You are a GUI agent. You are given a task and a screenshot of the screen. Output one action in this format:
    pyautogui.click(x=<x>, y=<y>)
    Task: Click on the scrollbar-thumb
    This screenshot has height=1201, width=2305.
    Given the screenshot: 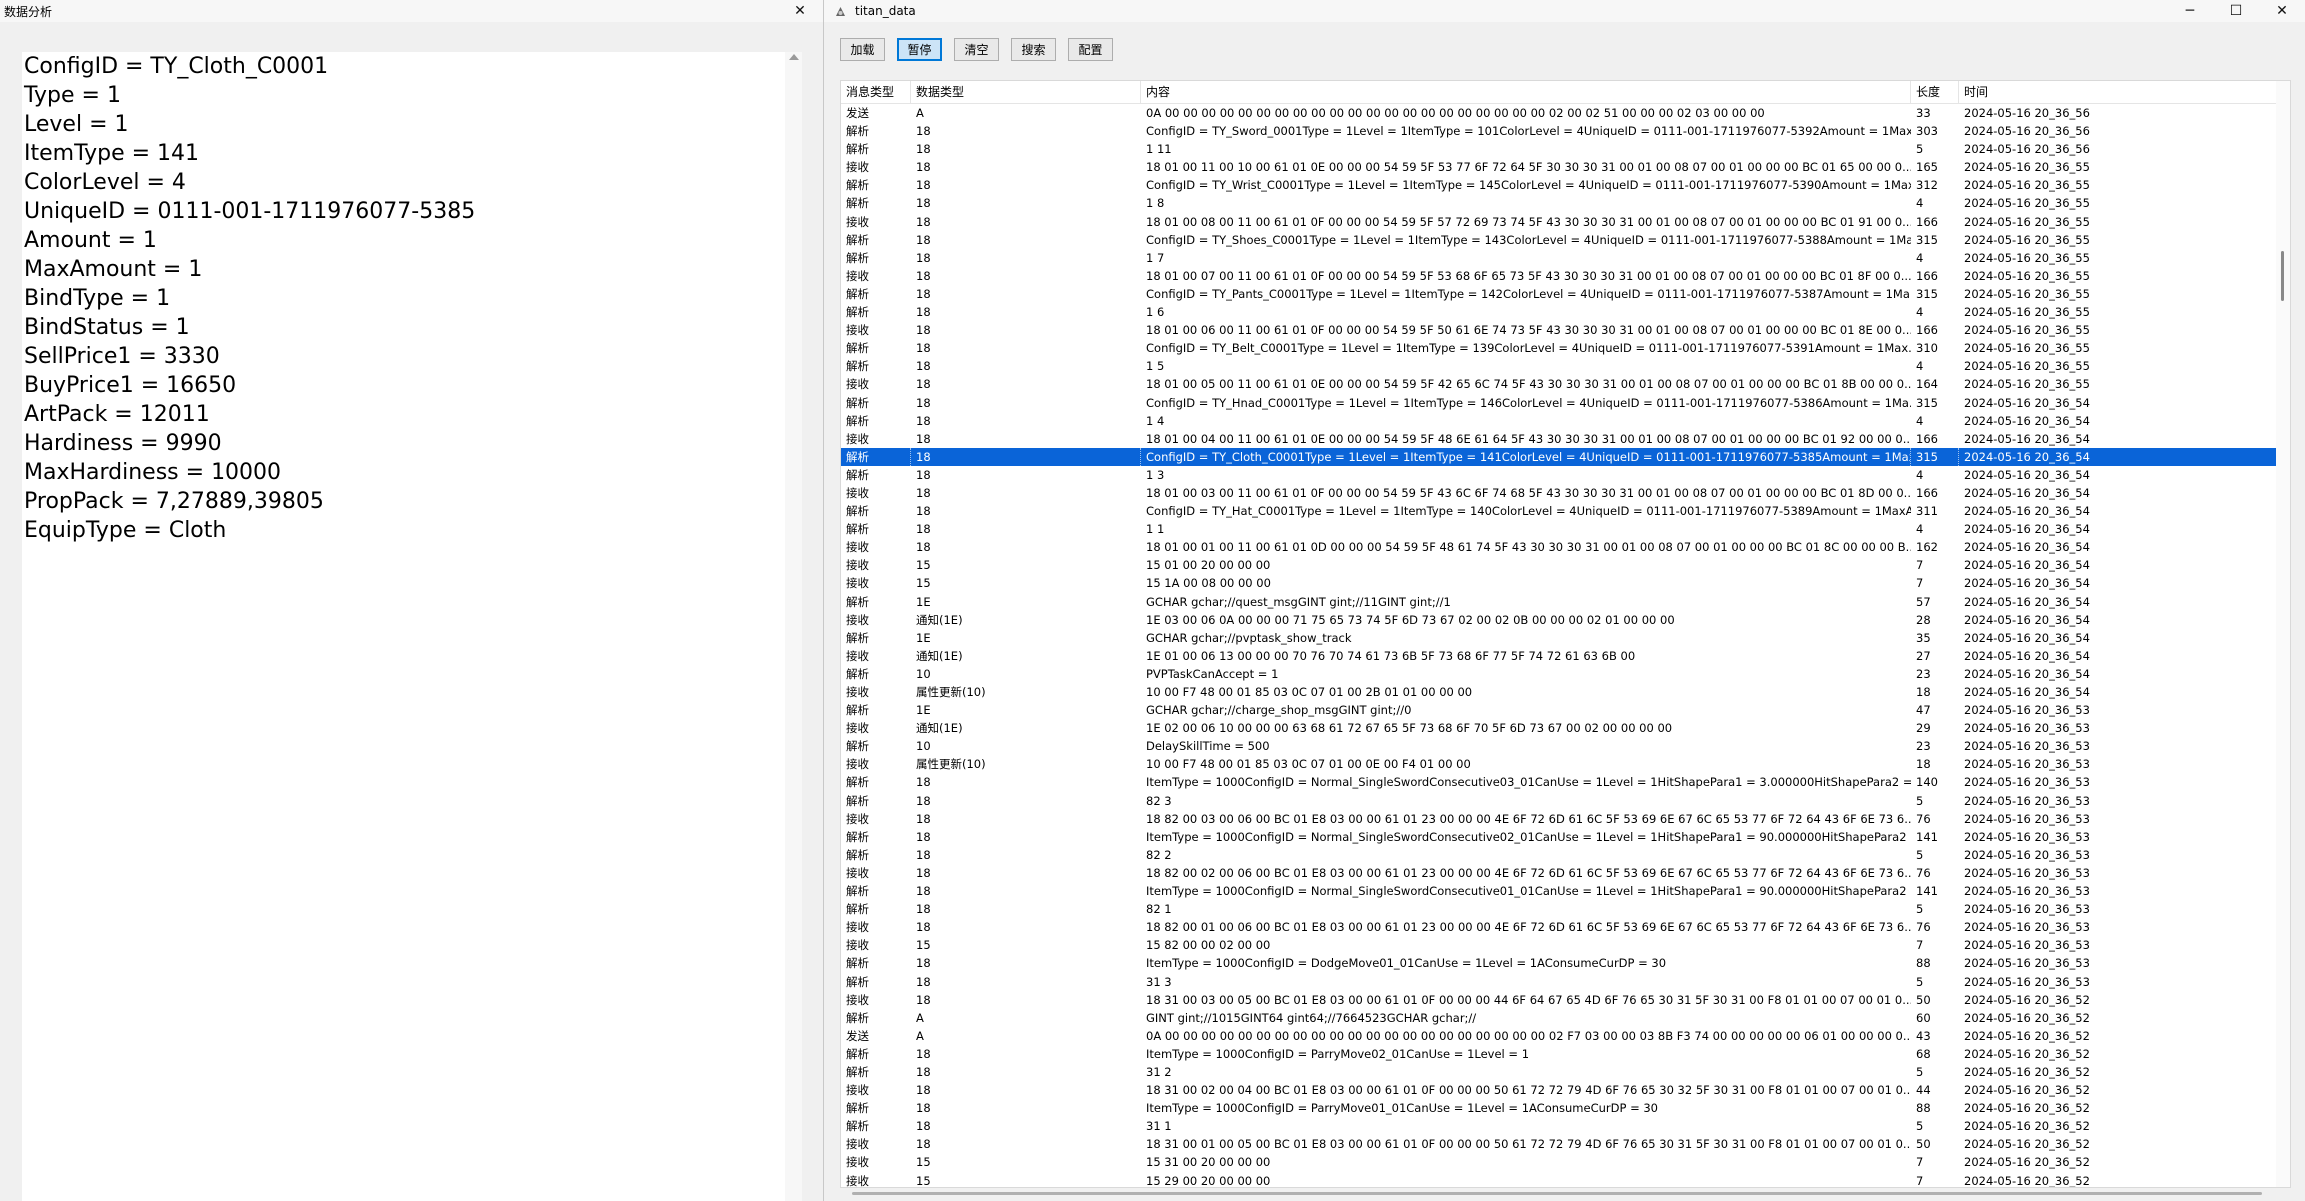 What is the action you would take?
    pyautogui.click(x=2282, y=276)
    